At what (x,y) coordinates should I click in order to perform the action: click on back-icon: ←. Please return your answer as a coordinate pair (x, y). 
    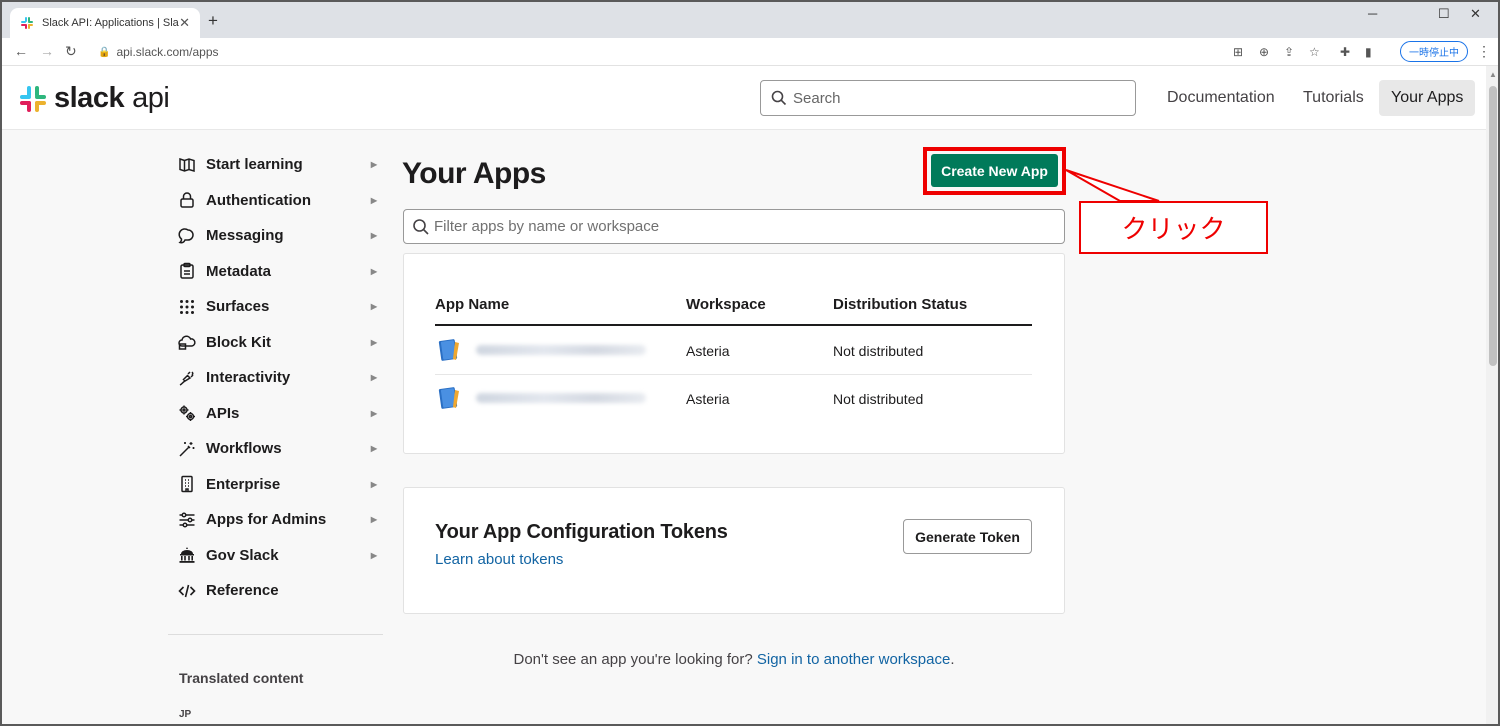
    Looking at the image, I should click on (21, 51).